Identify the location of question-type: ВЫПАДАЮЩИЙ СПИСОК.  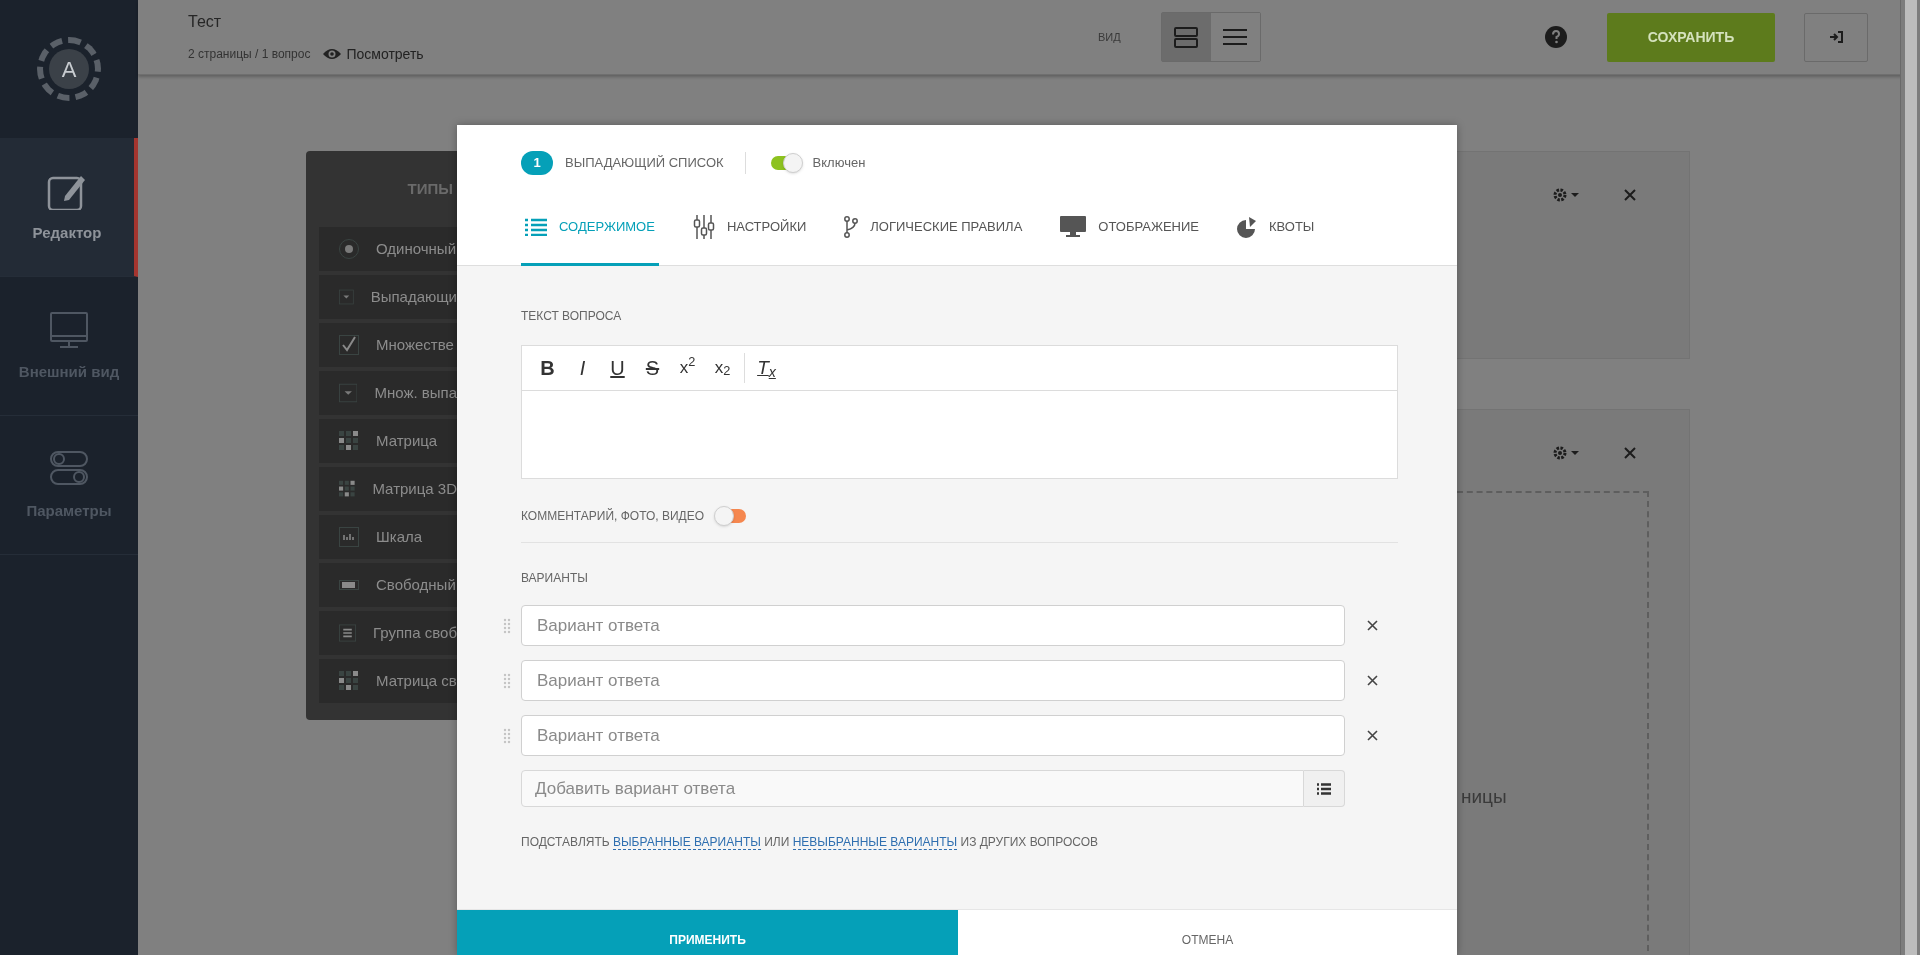
(644, 163).